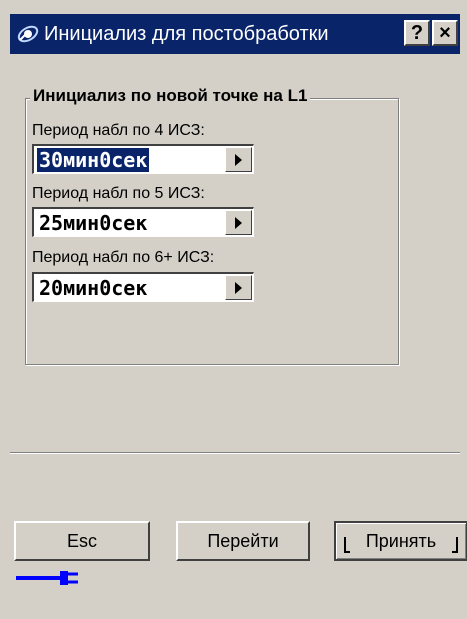 This screenshot has height=619, width=467. Describe the element at coordinates (93, 223) in the screenshot. I see `period-5-sats-value: 25мин0сек` at that location.